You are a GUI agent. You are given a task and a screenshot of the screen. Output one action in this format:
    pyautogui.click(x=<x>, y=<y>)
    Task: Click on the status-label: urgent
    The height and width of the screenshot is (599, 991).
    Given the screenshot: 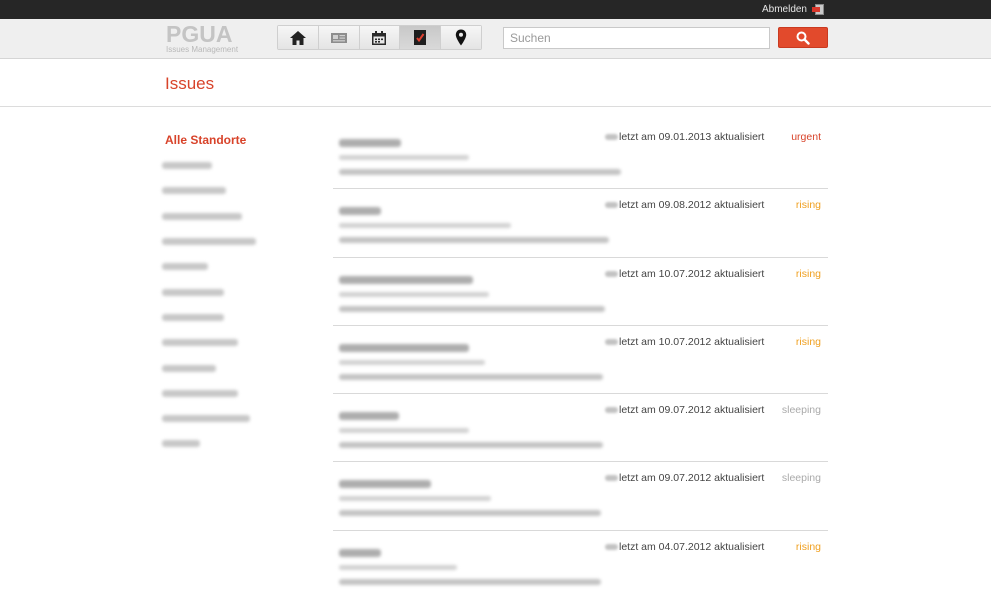 What is the action you would take?
    pyautogui.click(x=806, y=137)
    